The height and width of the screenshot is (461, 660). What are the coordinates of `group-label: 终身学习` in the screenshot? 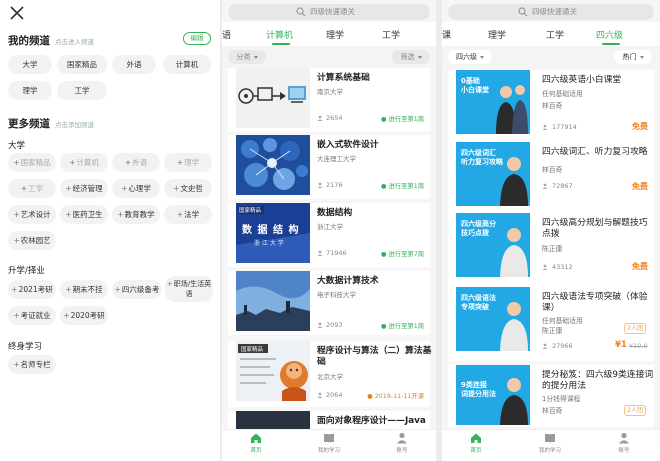 It's located at (25, 347).